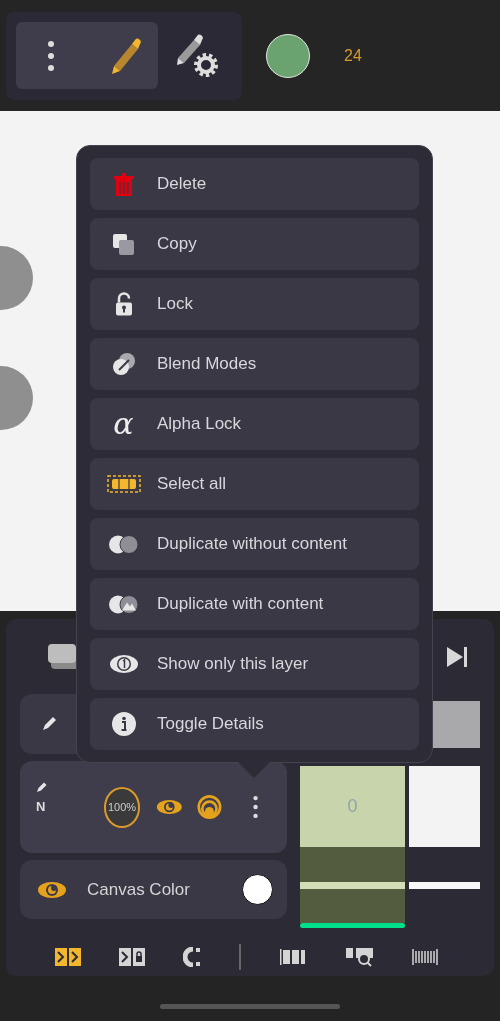  Describe the element at coordinates (123, 184) in the screenshot. I see `trash-icon` at that location.